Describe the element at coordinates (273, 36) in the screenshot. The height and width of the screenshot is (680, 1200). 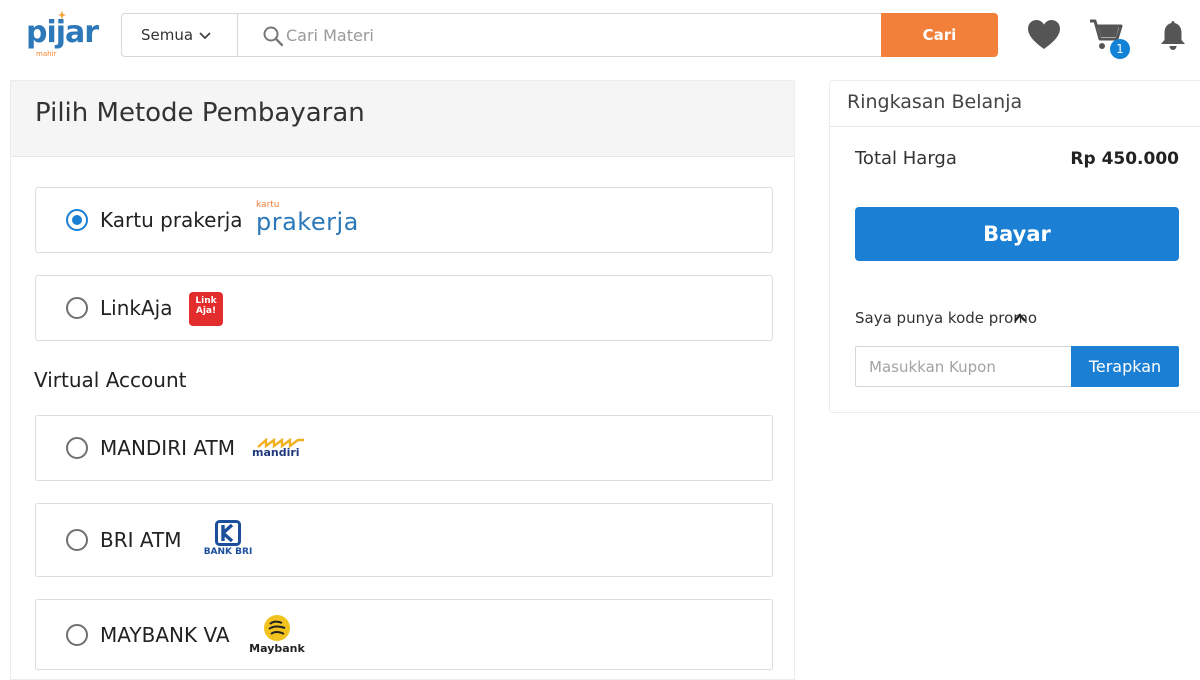
I see `search-icon` at that location.